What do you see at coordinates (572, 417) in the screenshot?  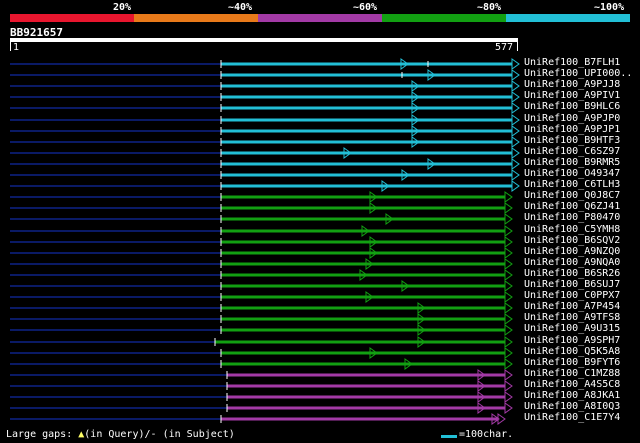 I see `hit-label: UniRef100_C1E7Y4` at bounding box center [572, 417].